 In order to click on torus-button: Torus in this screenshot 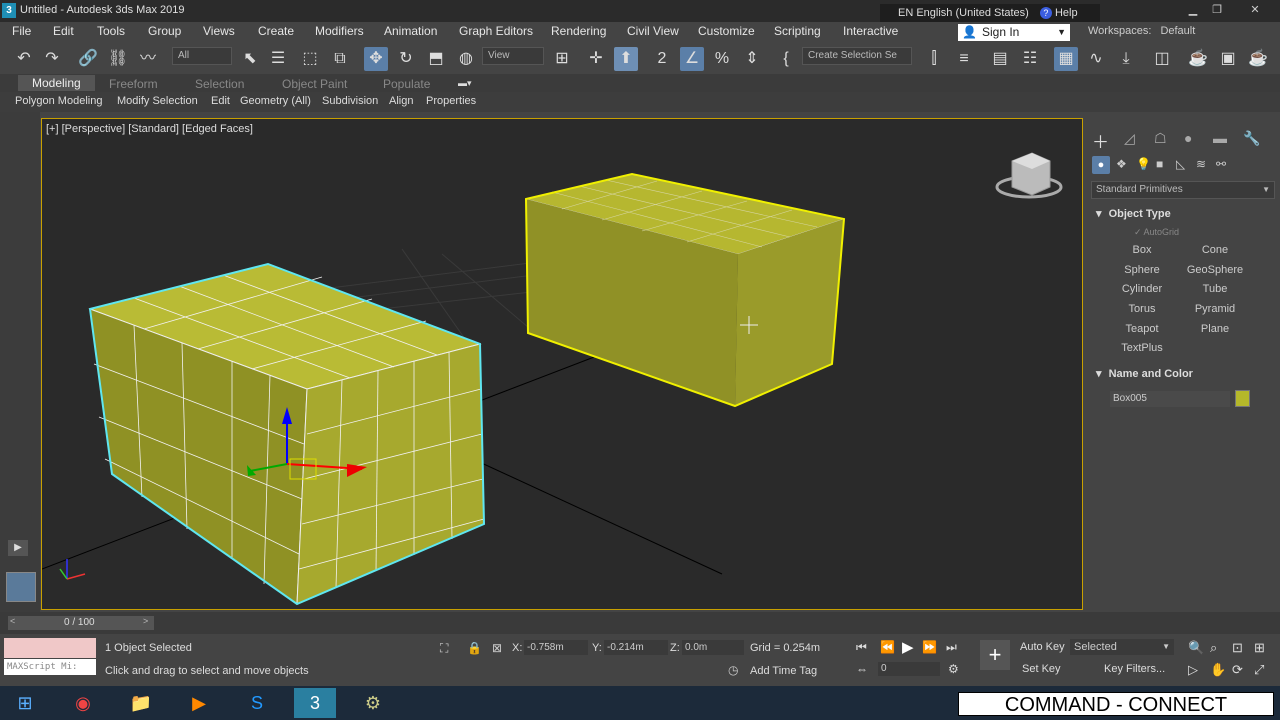, I will do `click(1142, 309)`.